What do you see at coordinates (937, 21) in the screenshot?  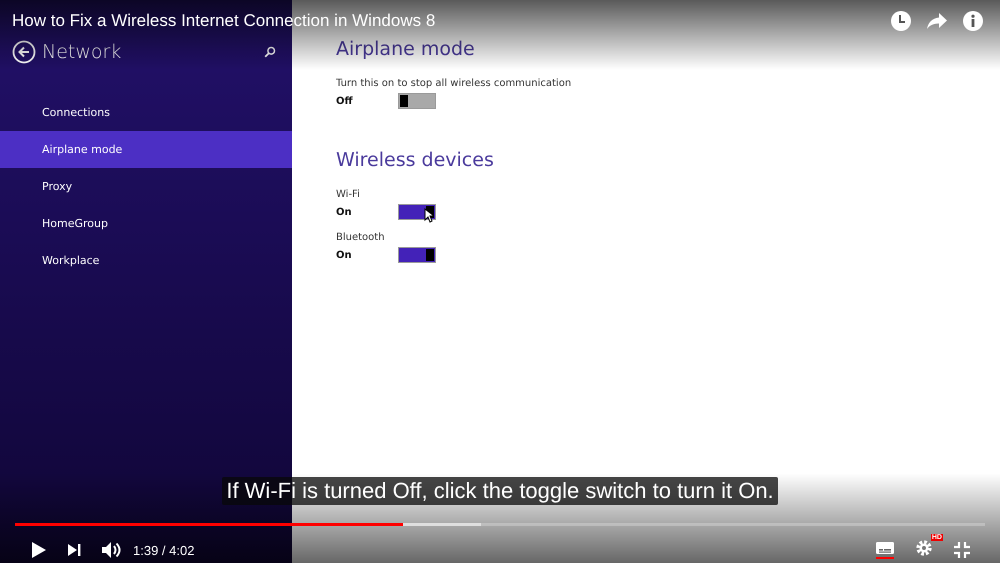 I see `share-icon` at bounding box center [937, 21].